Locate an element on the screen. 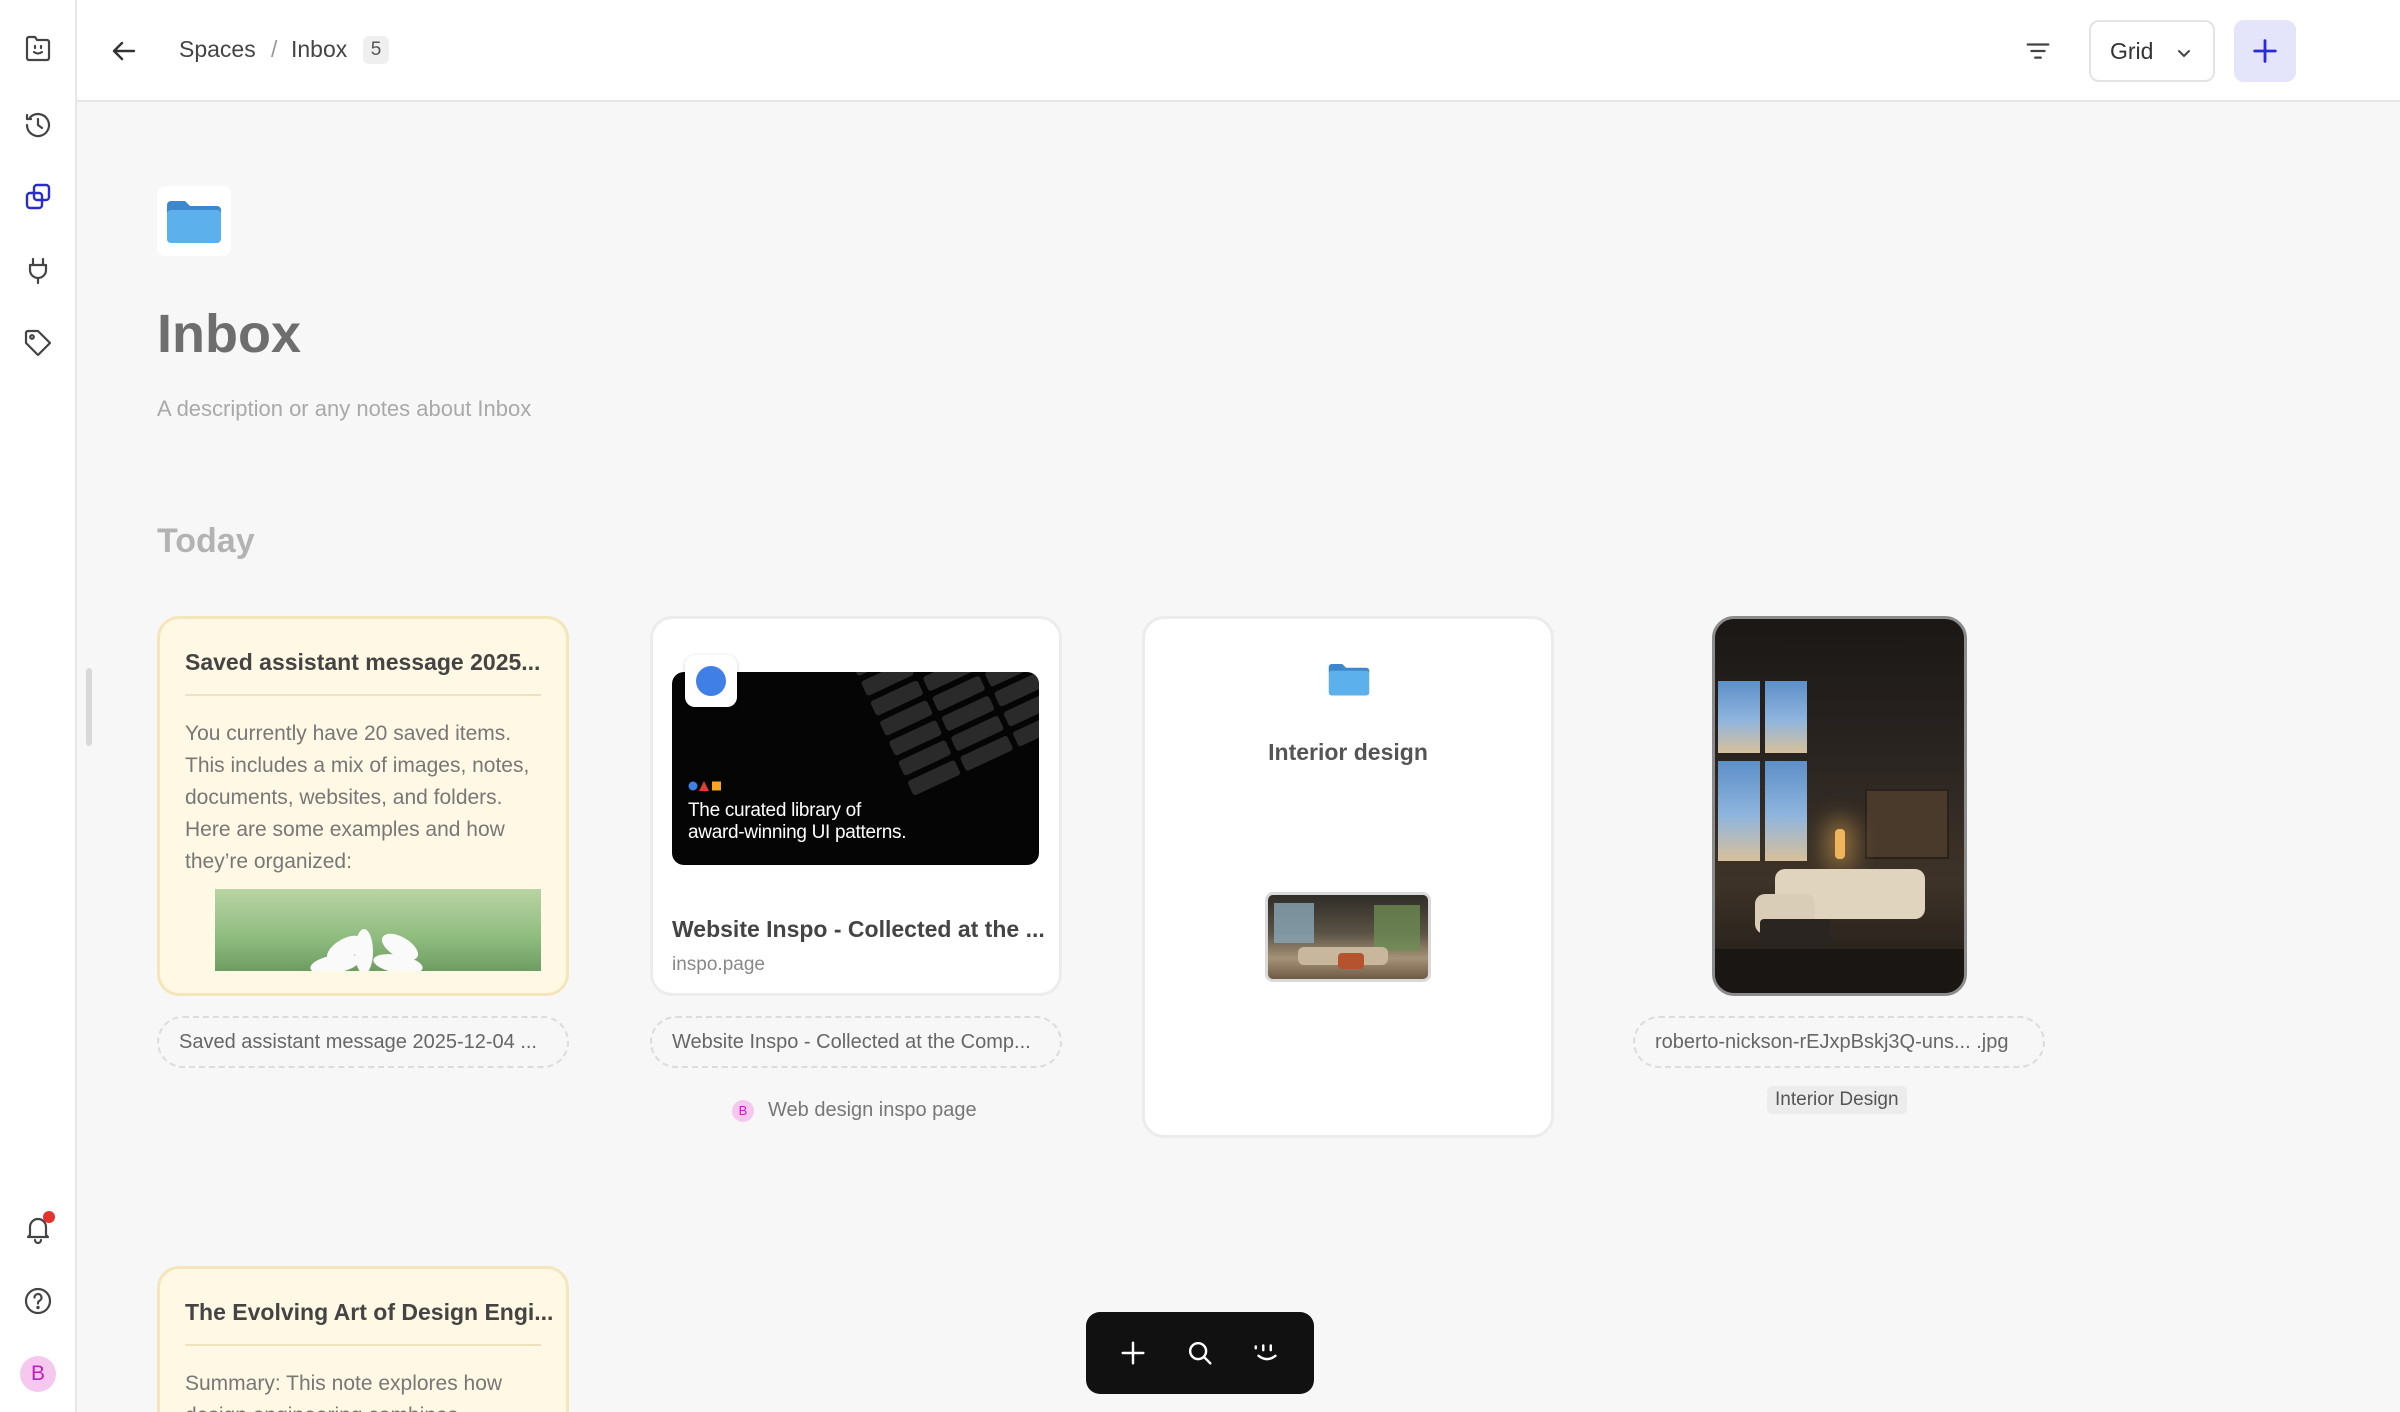 This screenshot has width=2400, height=1412. quick-add-button is located at coordinates (1133, 1353).